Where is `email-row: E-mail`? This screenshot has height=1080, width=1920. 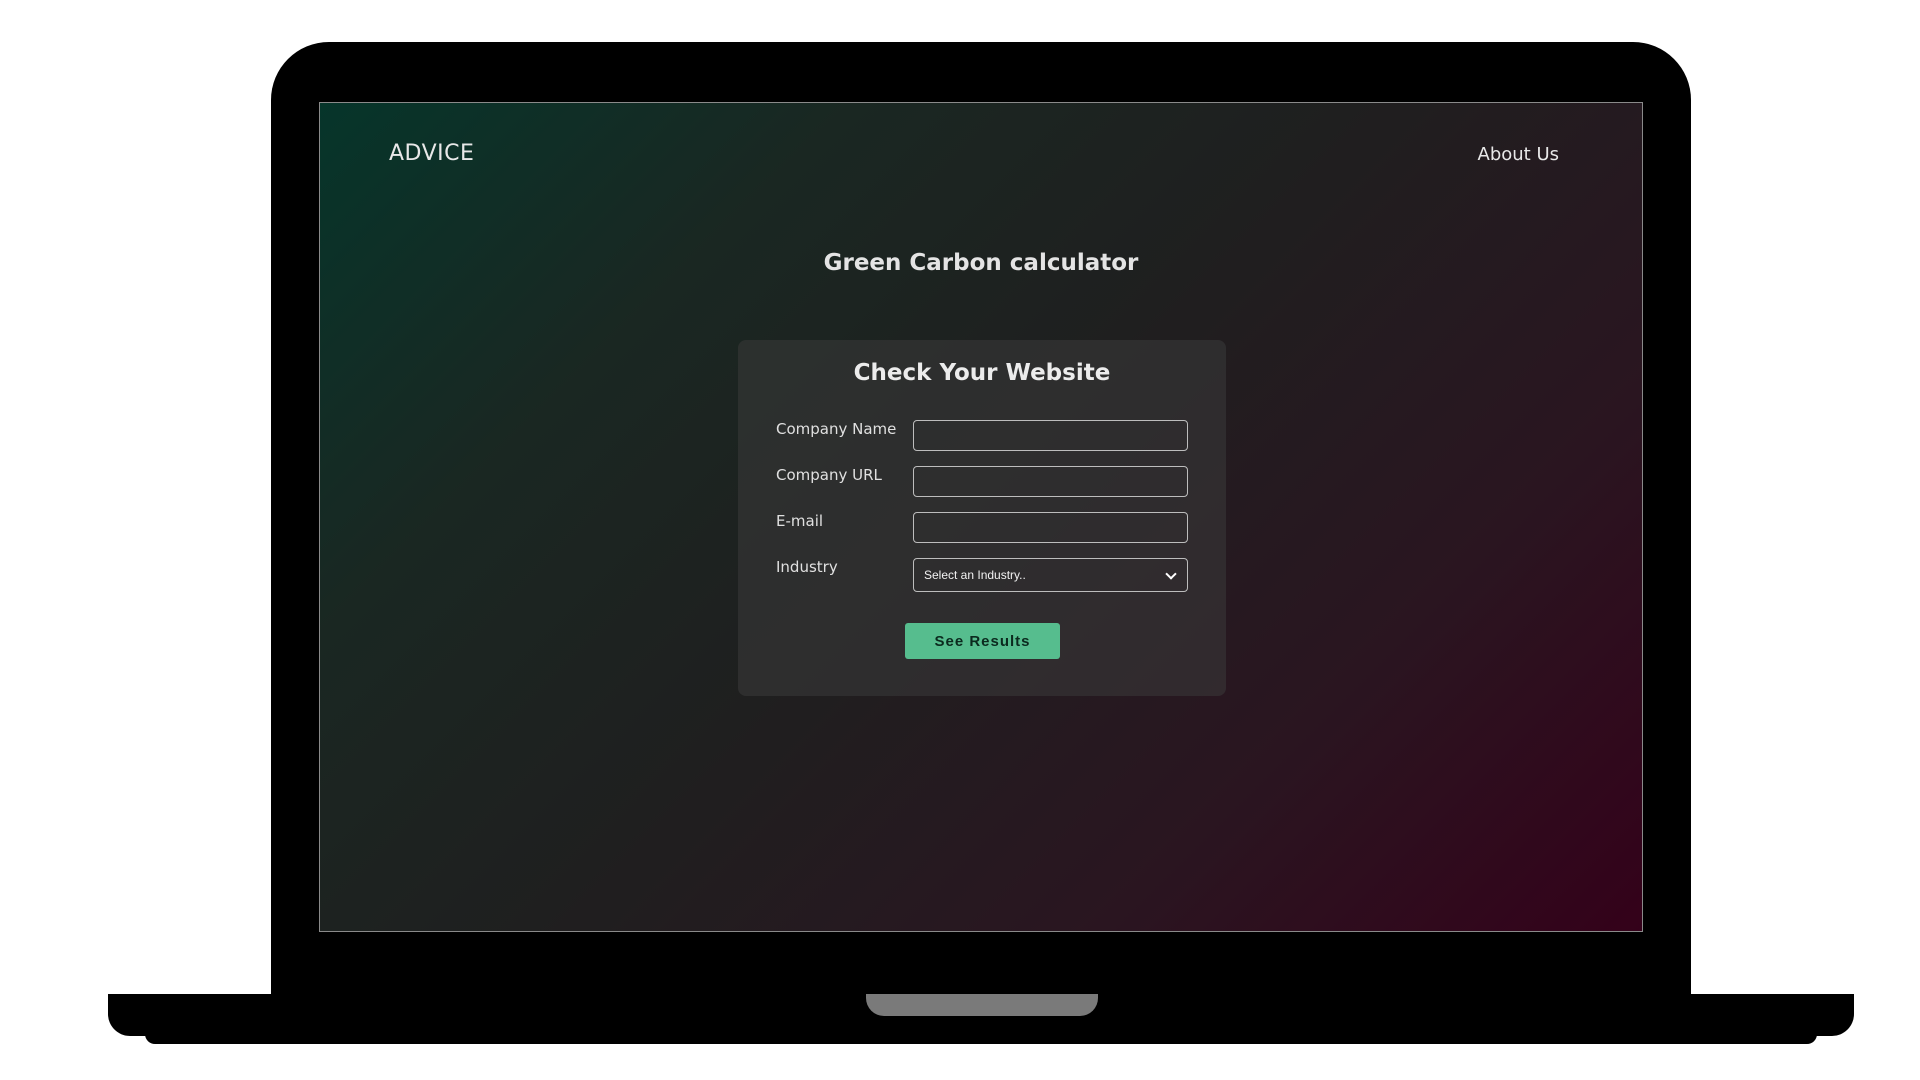 email-row: E-mail is located at coordinates (982, 528).